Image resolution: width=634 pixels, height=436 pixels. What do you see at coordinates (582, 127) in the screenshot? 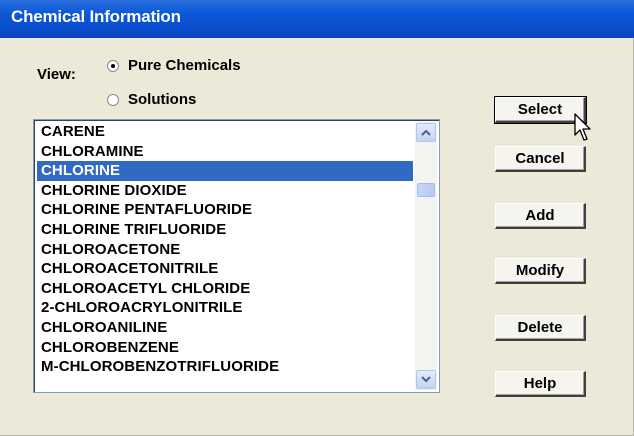
I see `mouse-pointer-icon` at bounding box center [582, 127].